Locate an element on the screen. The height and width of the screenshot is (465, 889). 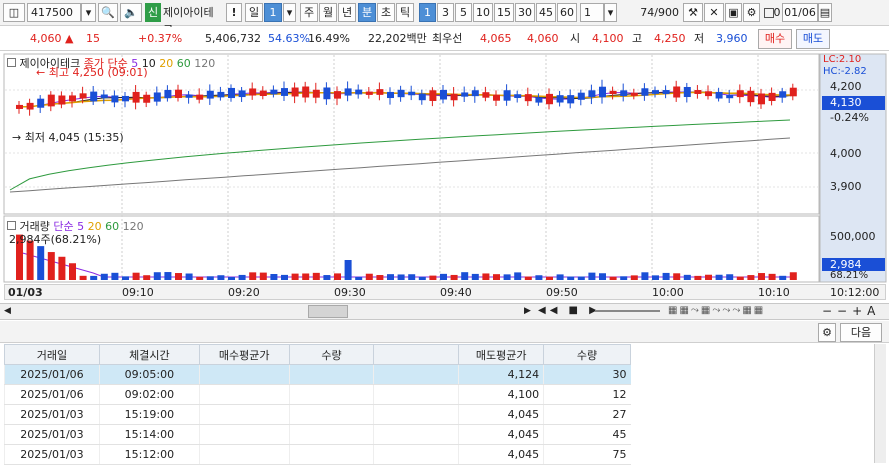
scroll-thumb is located at coordinates (328, 311).